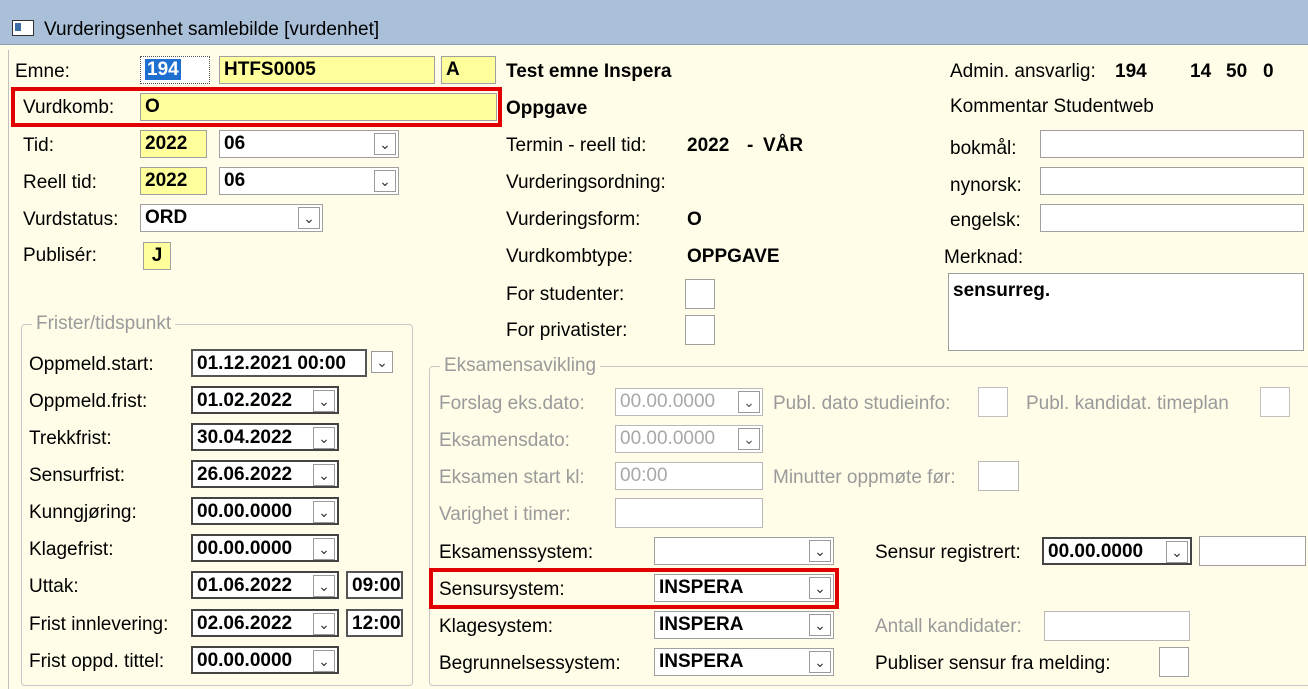  Describe the element at coordinates (212, 29) in the screenshot. I see `window-title: Vurderingsenhet samlebilde [vurdenhet]` at that location.